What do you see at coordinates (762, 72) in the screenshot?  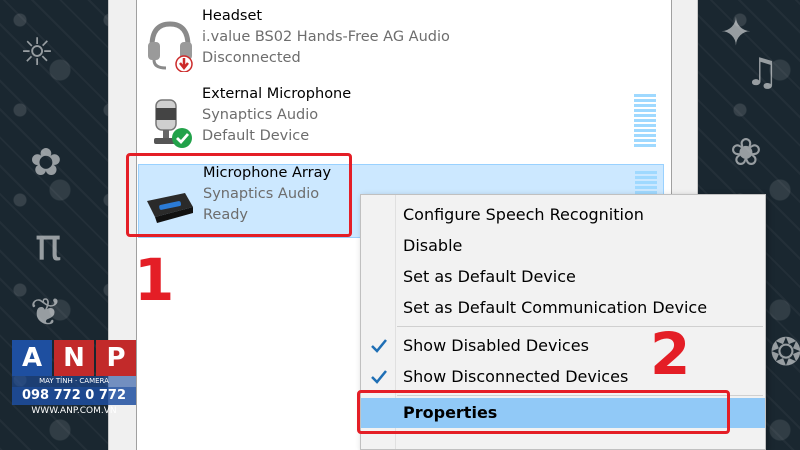 I see `music-note-icon: ♫` at bounding box center [762, 72].